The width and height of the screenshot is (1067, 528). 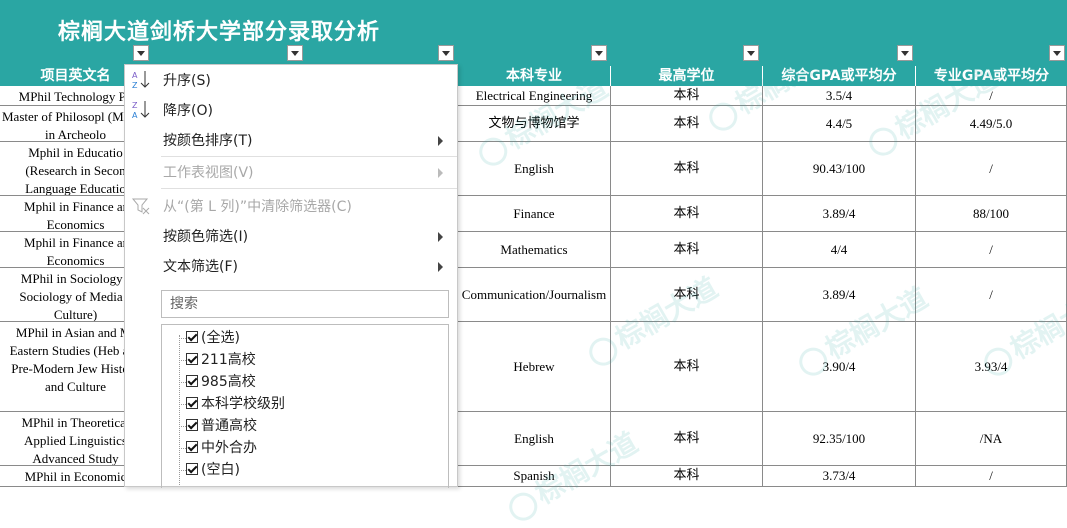 I want to click on filter-search-input: 搜索, so click(x=305, y=304).